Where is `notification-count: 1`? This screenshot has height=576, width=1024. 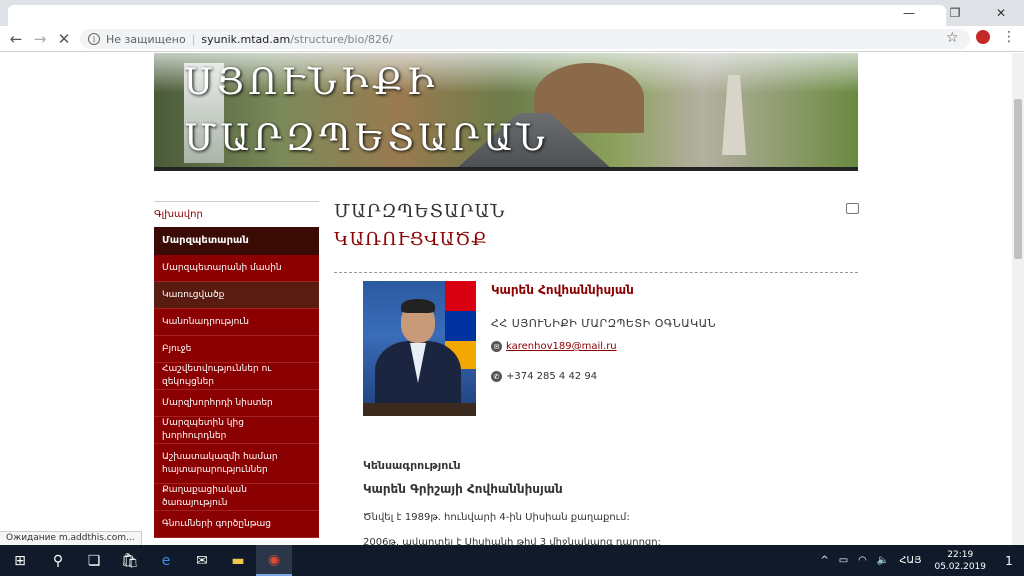 notification-count: 1 is located at coordinates (1009, 560).